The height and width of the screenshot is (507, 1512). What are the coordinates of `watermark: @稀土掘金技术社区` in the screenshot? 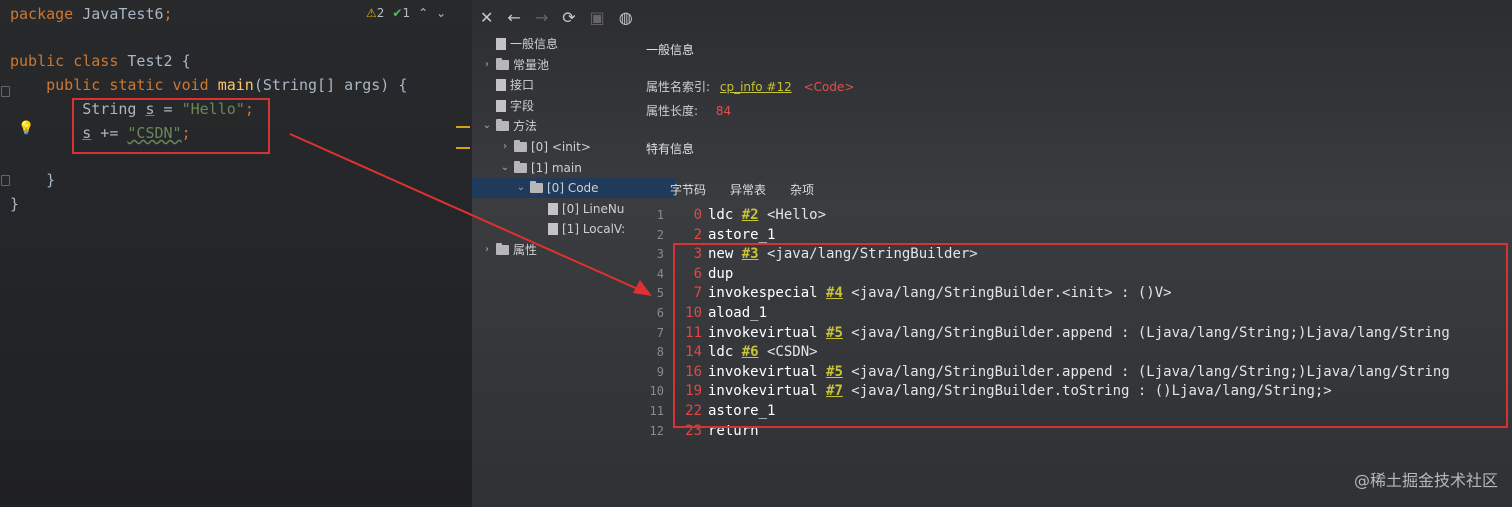 It's located at (1425, 480).